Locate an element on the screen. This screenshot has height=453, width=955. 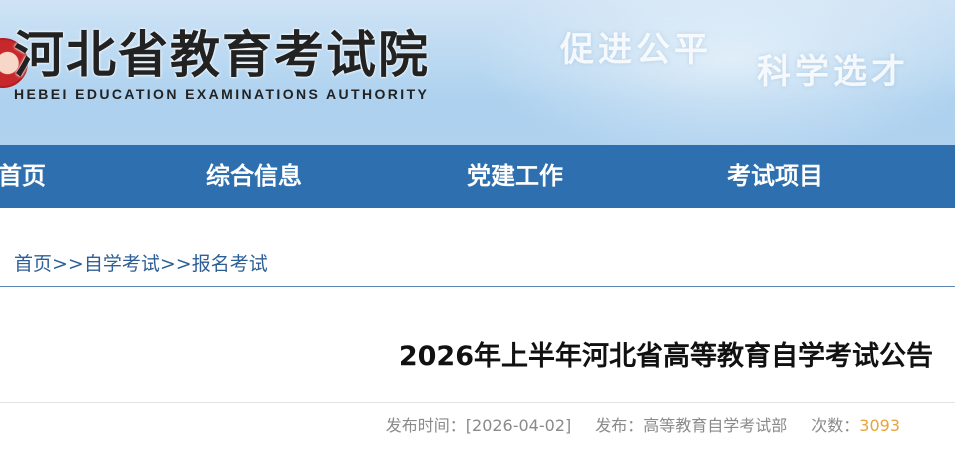
main-nav: 首页 综合信息 党建工作 考试项目 is located at coordinates (477, 176).